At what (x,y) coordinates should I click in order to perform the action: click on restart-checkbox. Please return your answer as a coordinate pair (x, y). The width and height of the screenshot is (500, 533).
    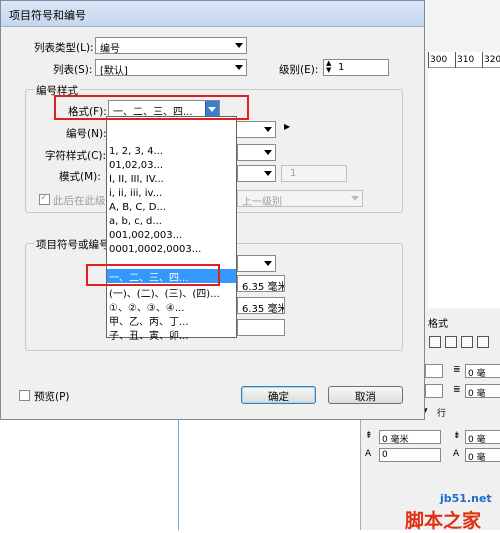
    Looking at the image, I should click on (44, 198).